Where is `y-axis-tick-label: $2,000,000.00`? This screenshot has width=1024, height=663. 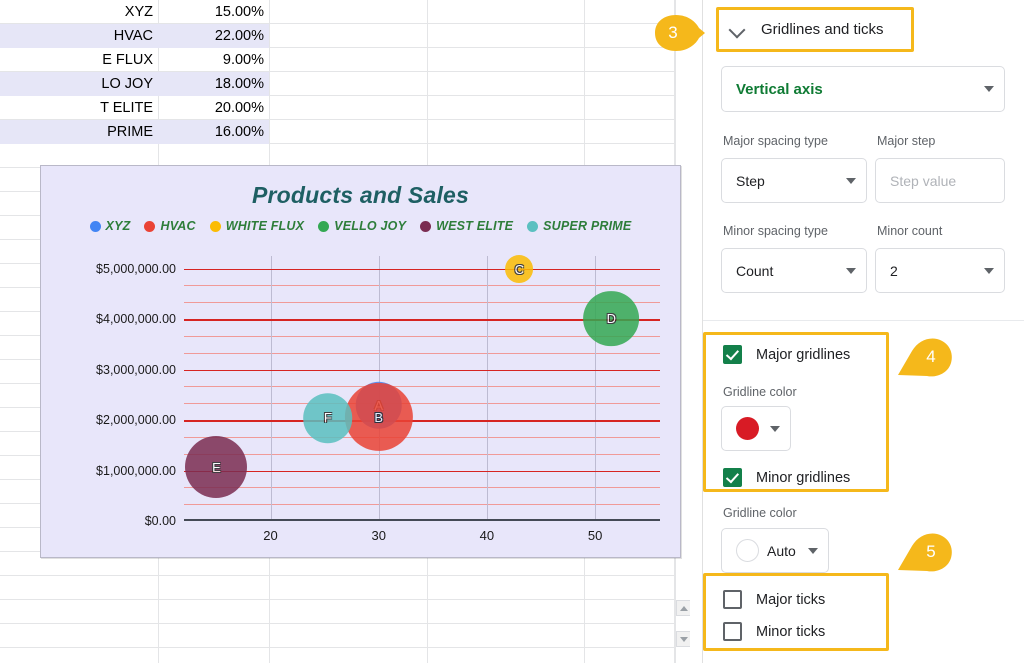 y-axis-tick-label: $2,000,000.00 is located at coordinates (136, 420).